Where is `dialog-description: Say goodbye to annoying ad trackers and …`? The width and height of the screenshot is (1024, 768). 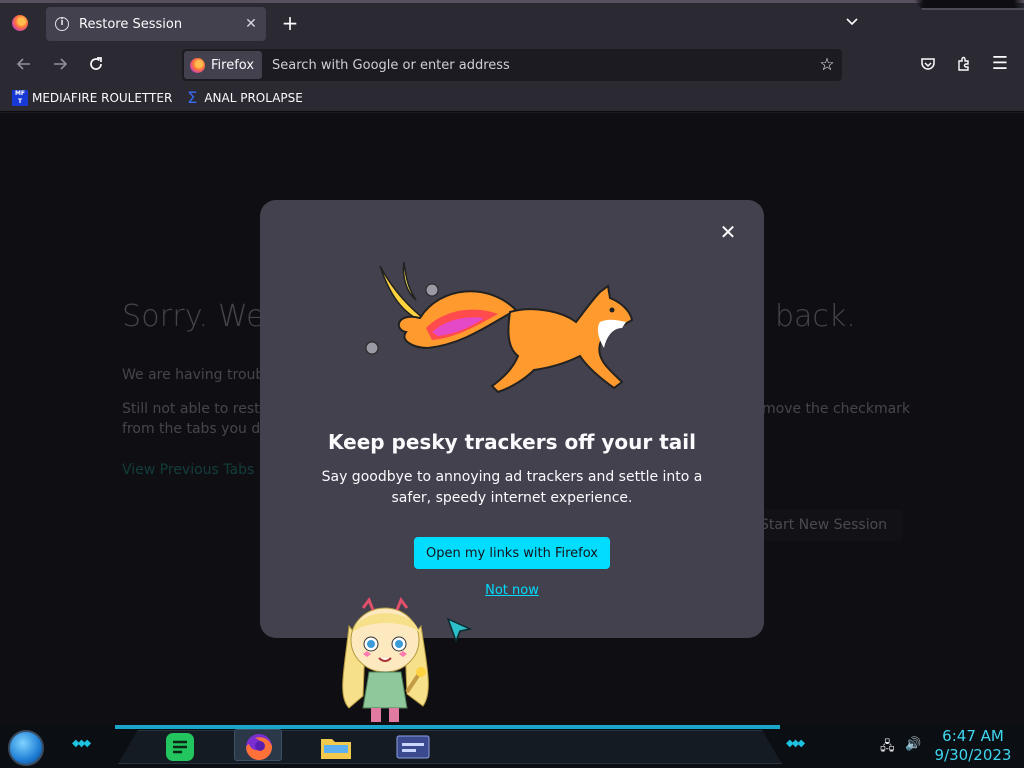
dialog-description: Say goodbye to annoying ad trackers and … is located at coordinates (512, 487).